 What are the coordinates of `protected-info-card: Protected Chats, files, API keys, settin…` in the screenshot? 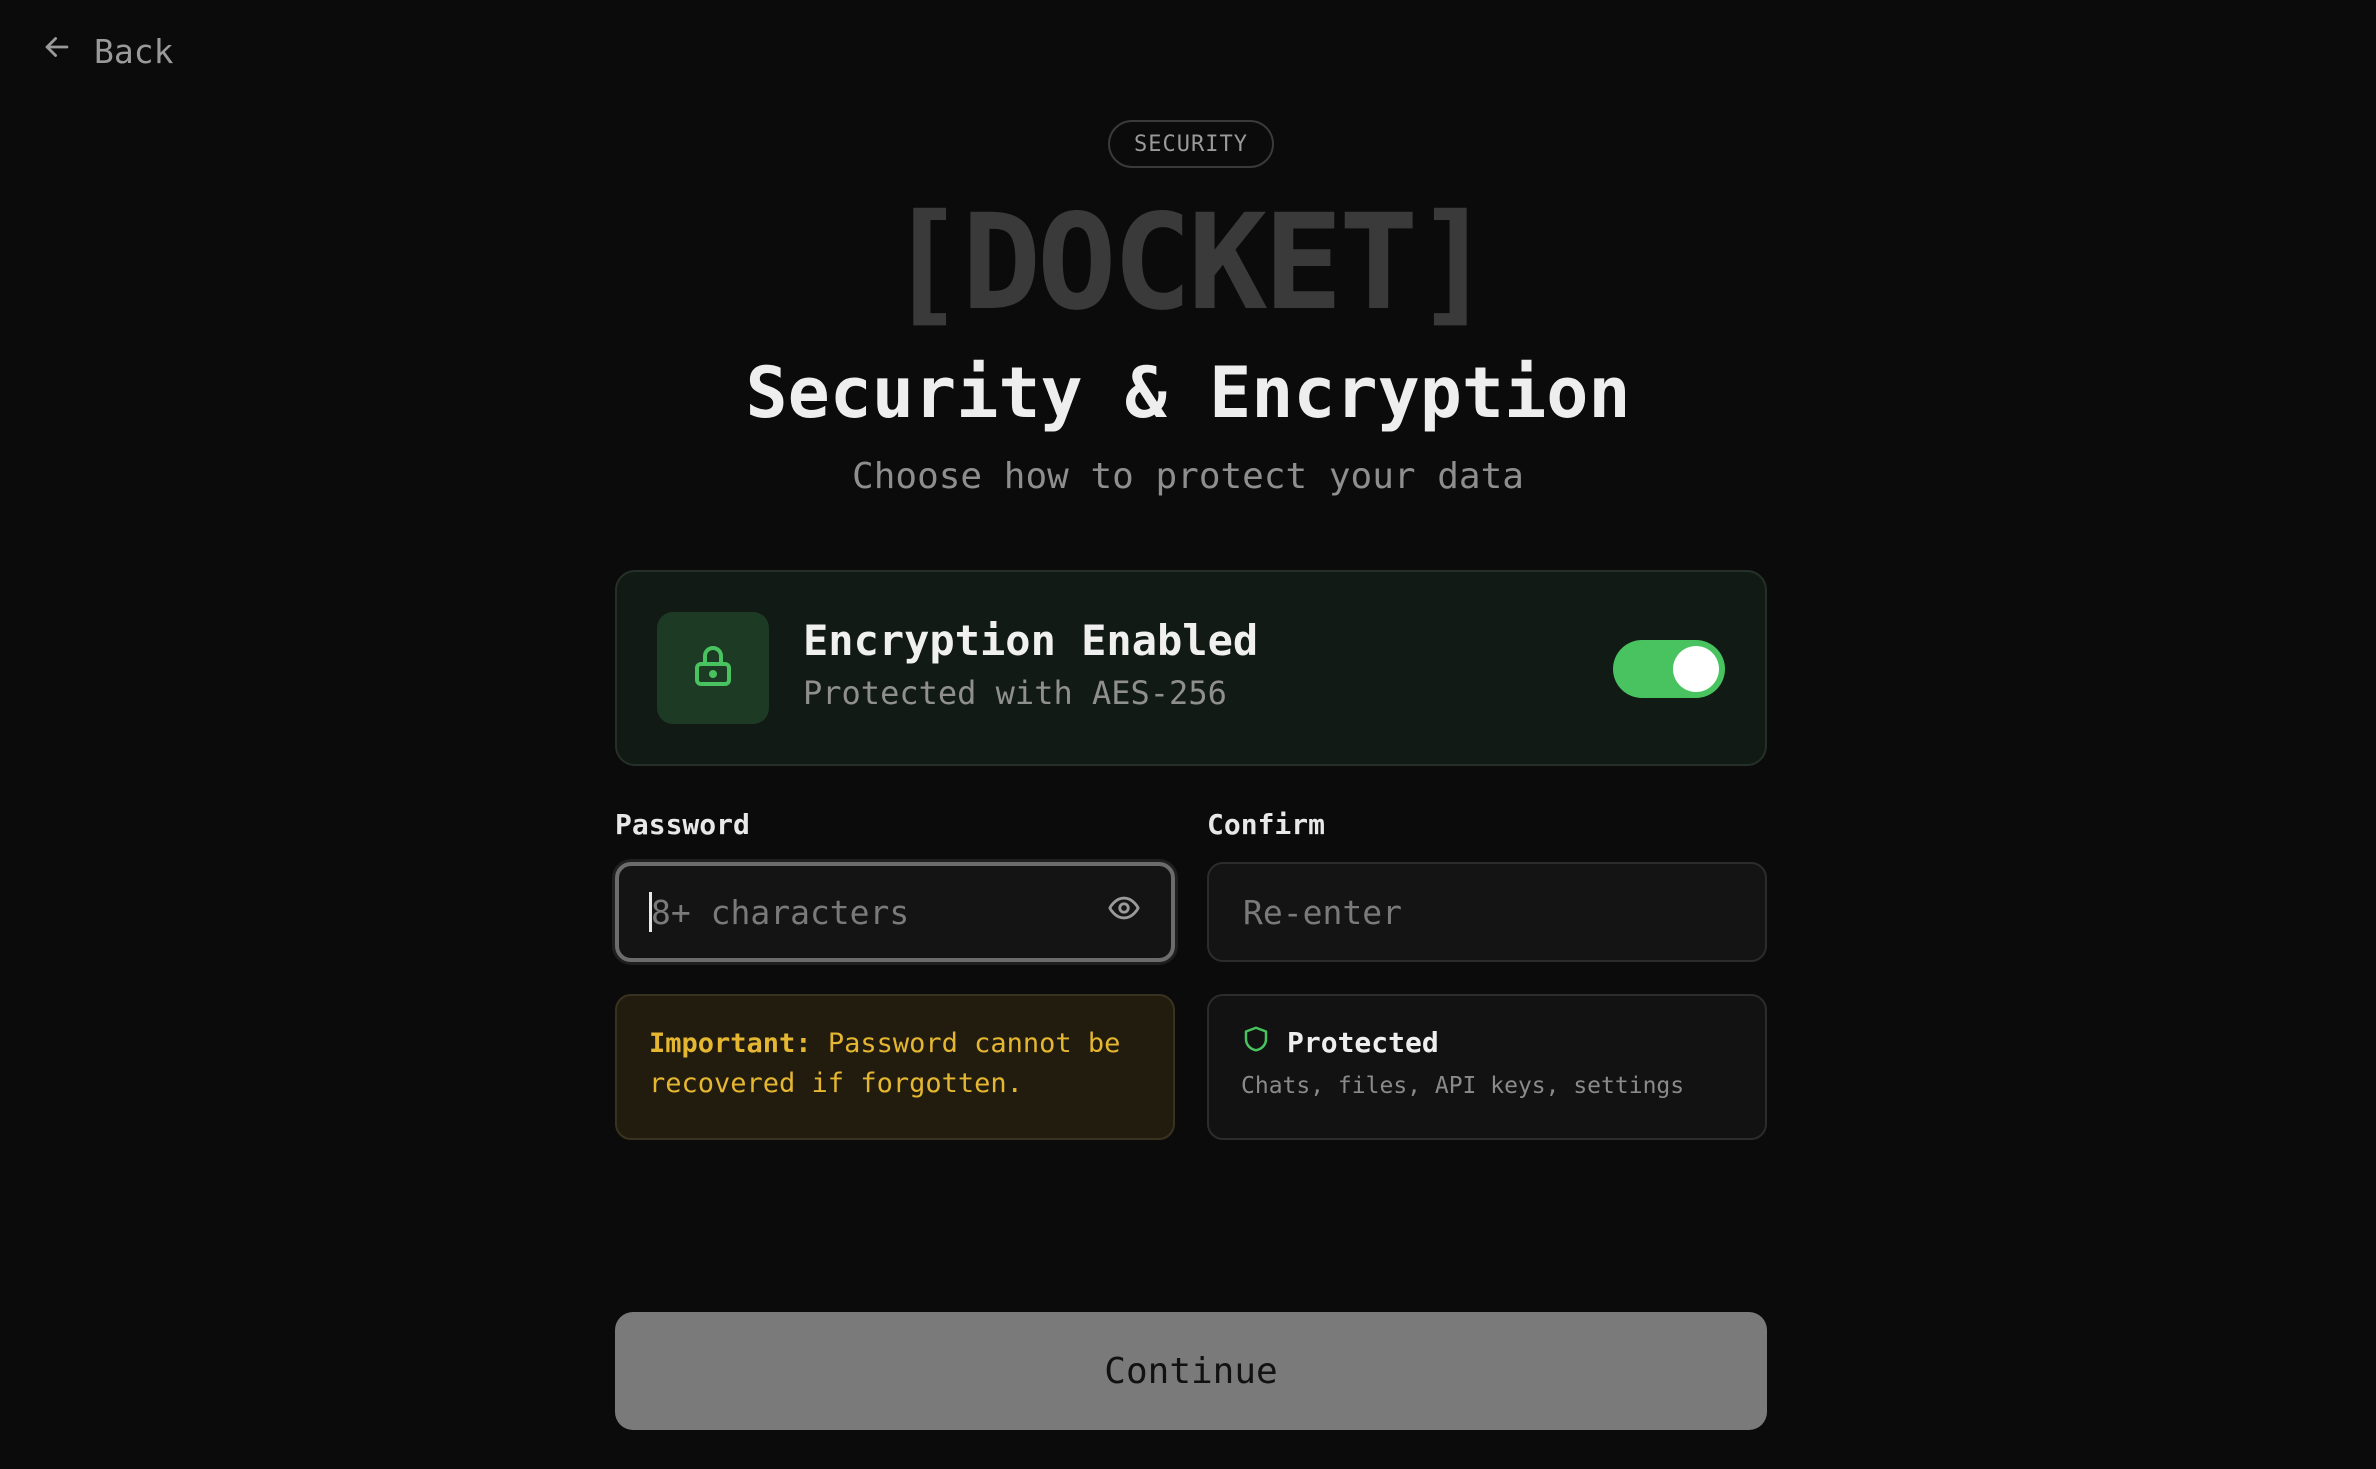 It's located at (1487, 1067).